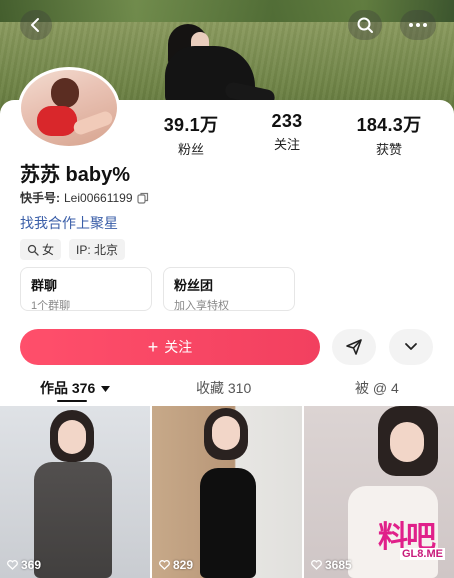 The image size is (454, 578). I want to click on follow-label: 关注, so click(178, 347).